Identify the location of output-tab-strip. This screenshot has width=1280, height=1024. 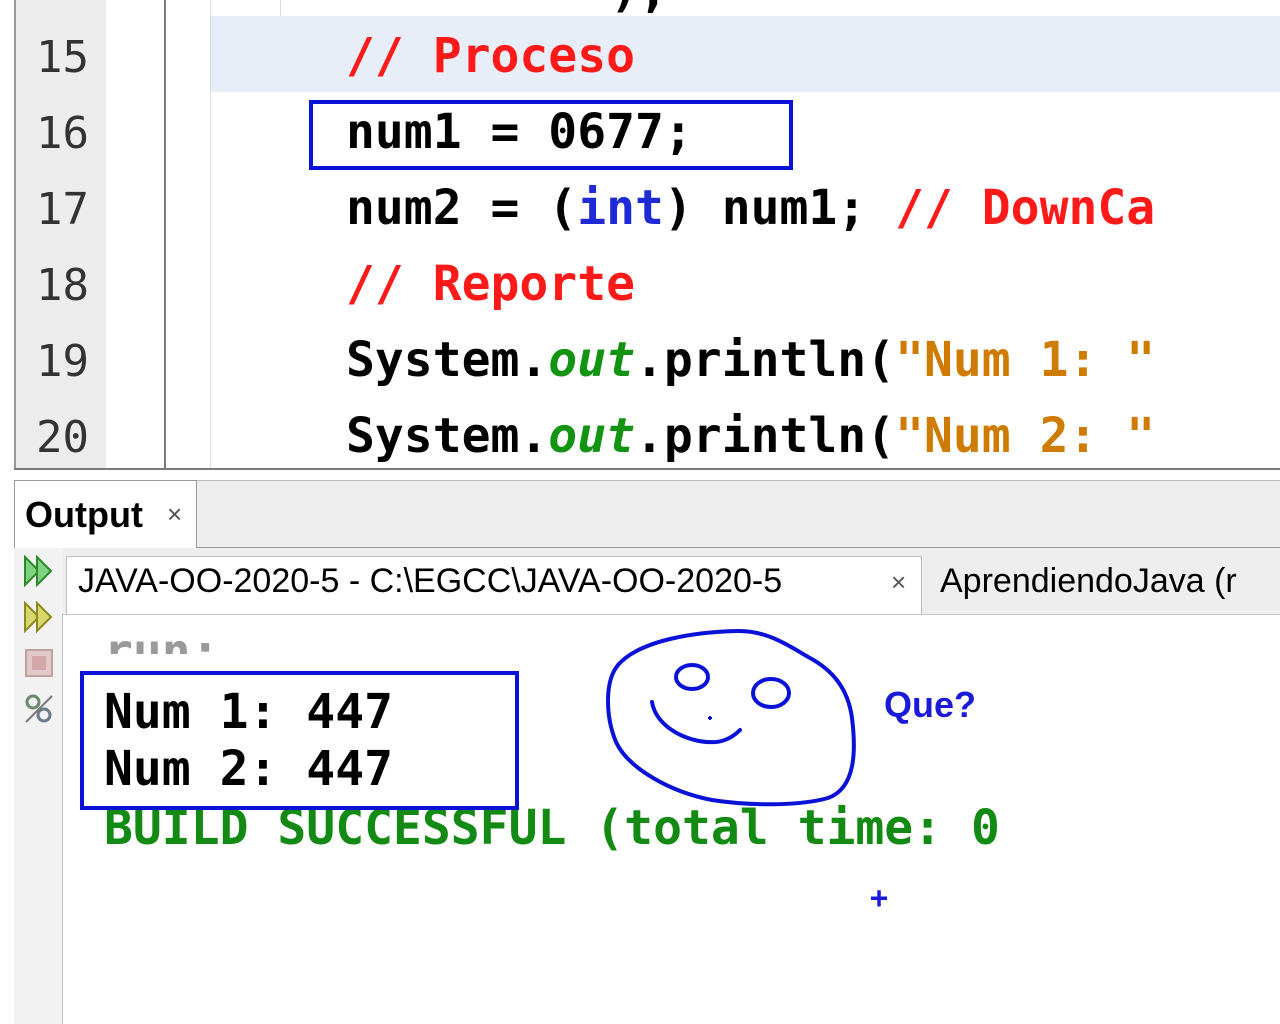
(647, 514).